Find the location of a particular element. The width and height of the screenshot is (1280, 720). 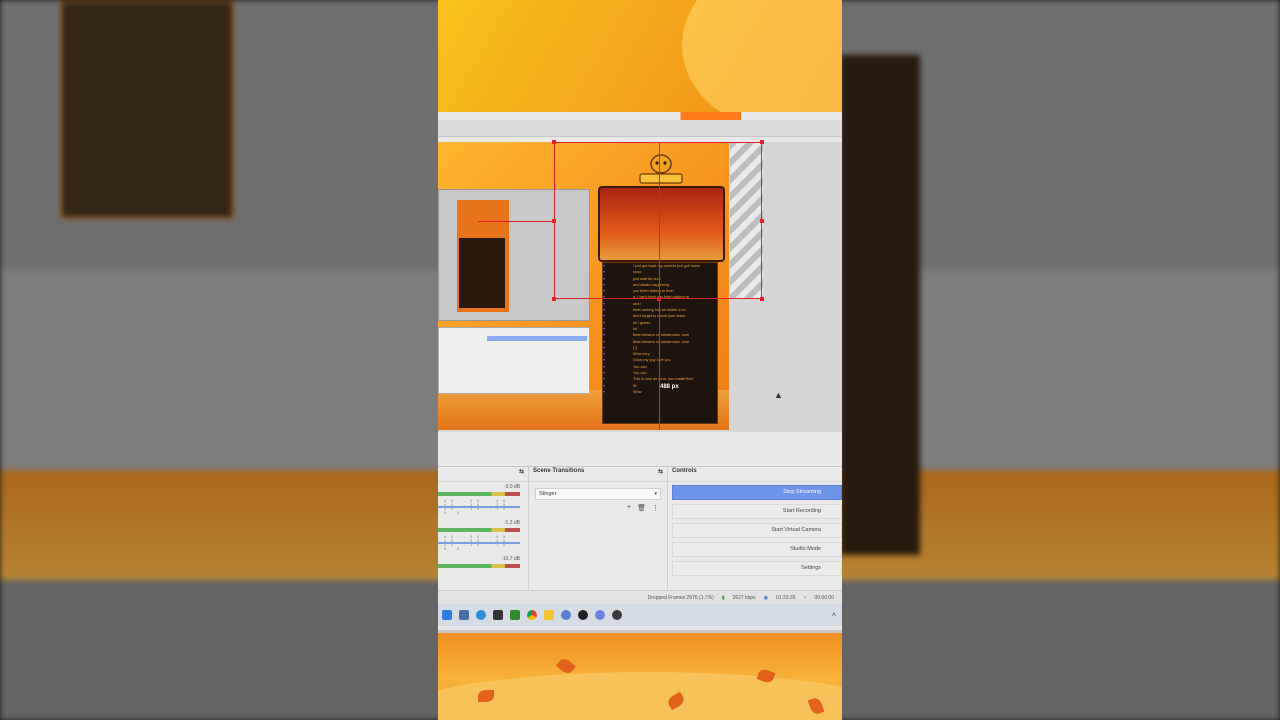

audio-mixer-title: ⇆ is located at coordinates (483, 474).